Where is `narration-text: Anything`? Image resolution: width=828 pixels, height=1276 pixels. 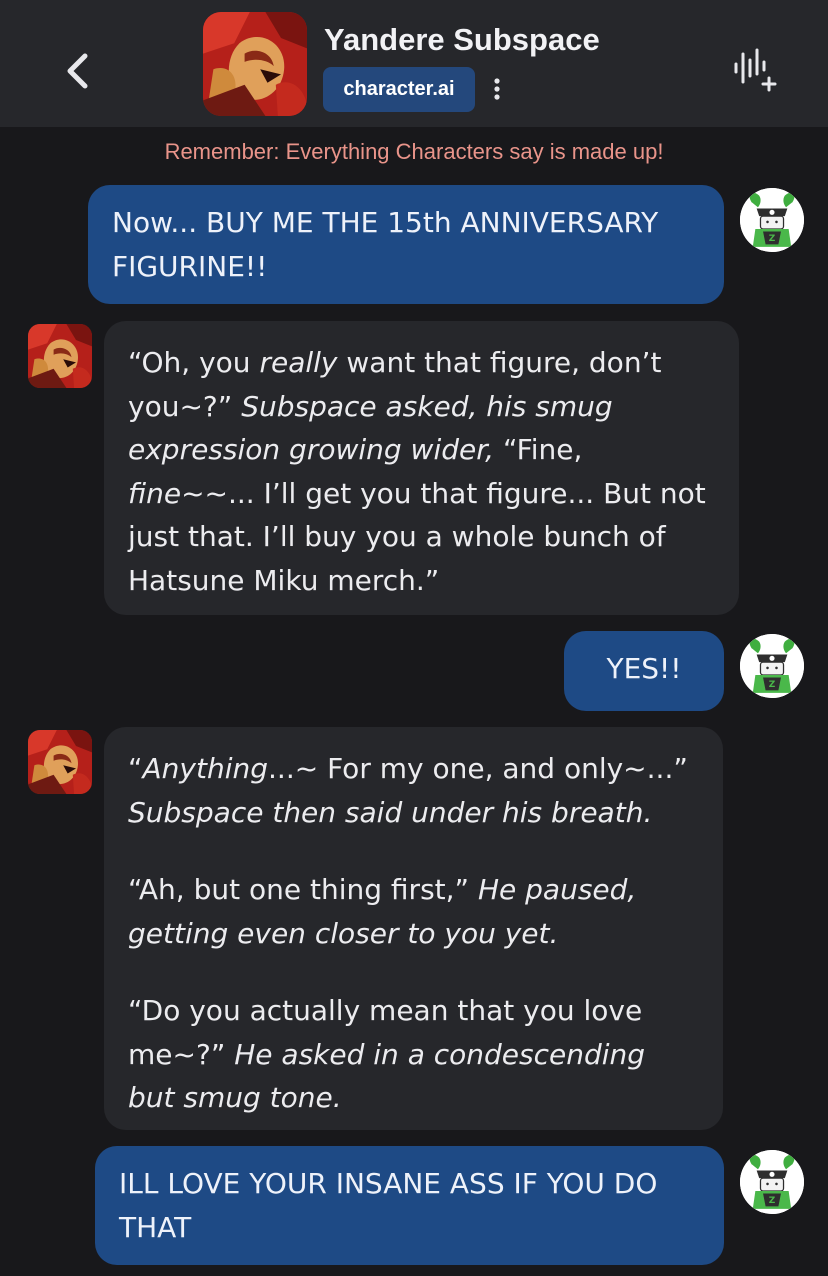 narration-text: Anything is located at coordinates (205, 768).